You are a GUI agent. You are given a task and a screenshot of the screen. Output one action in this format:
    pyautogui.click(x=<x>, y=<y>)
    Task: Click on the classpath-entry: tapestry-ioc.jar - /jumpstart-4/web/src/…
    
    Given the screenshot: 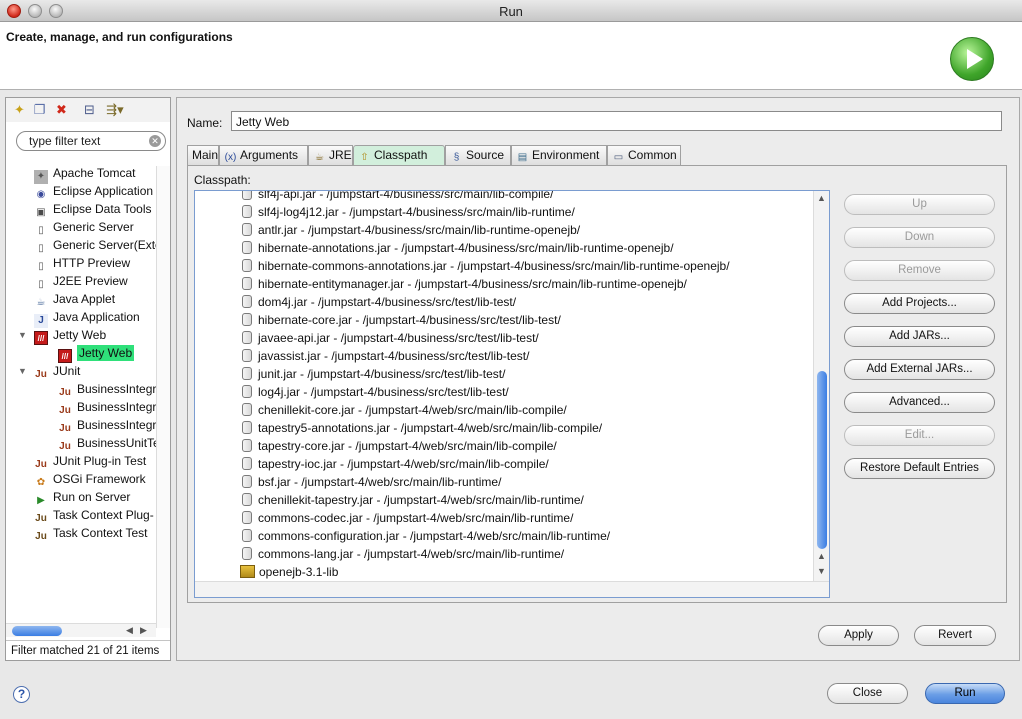 What is the action you would take?
    pyautogui.click(x=395, y=464)
    